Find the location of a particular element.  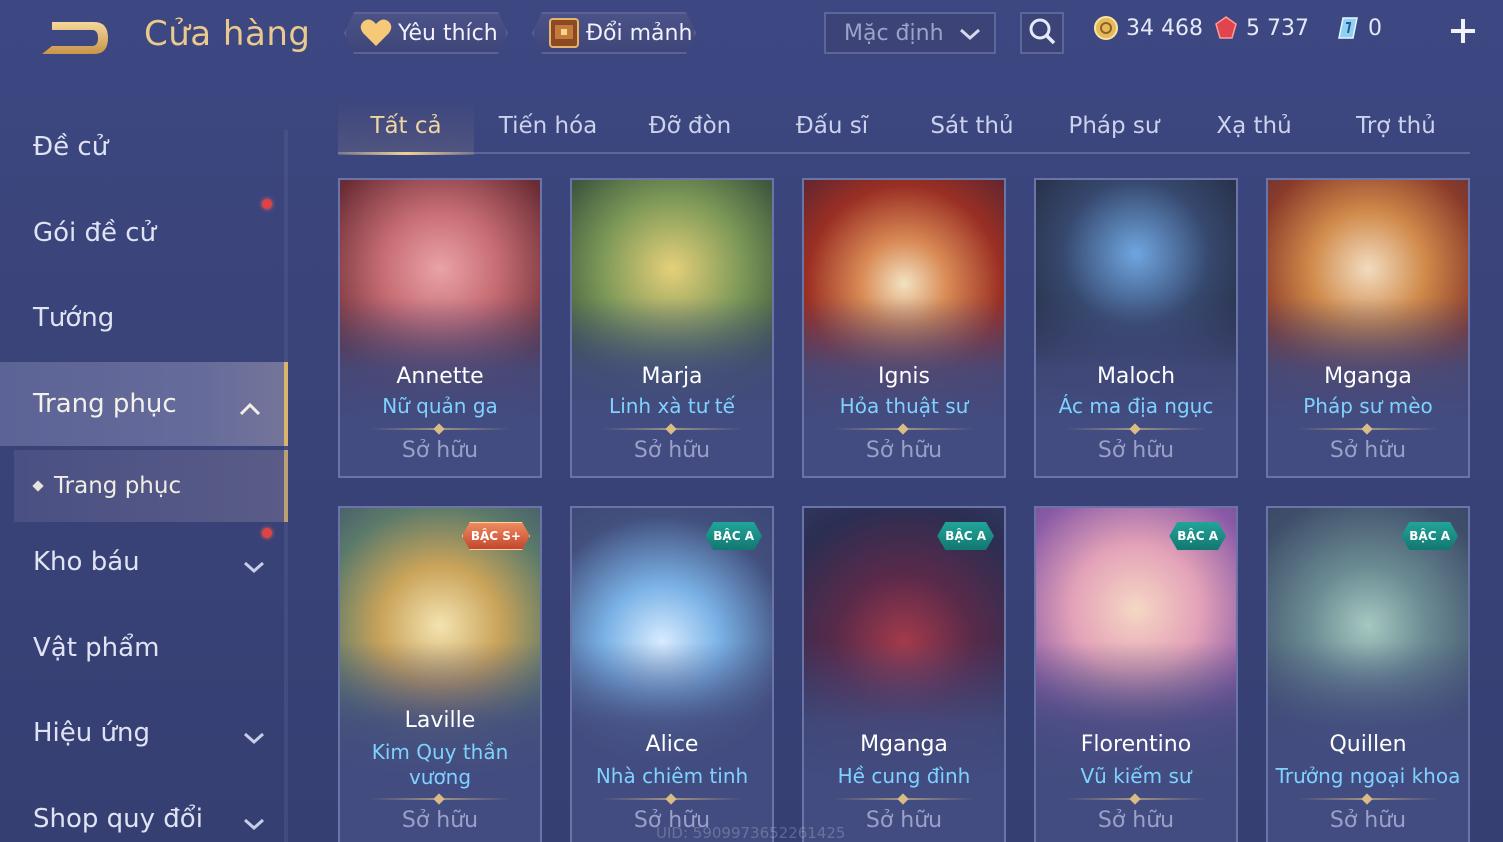

tab-evolution: Tiến hóa is located at coordinates (548, 126).